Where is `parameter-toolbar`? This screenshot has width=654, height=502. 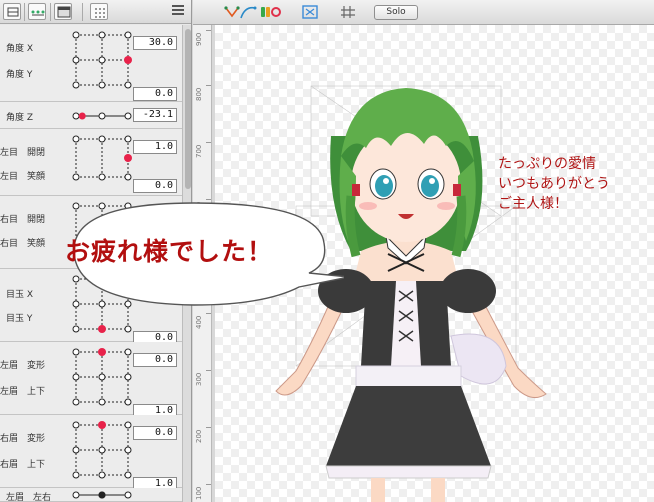
parameter-toolbar is located at coordinates (95, 12).